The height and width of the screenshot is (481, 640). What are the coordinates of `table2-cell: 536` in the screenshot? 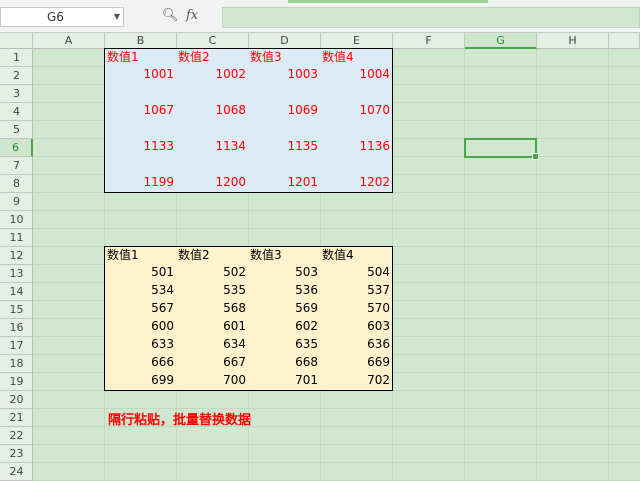 It's located at (284, 291).